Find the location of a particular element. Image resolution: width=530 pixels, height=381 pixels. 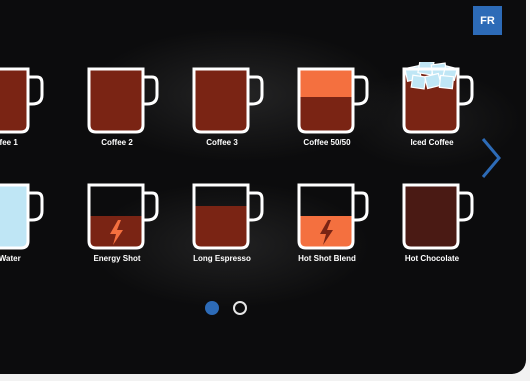

chevron-right-icon is located at coordinates (491, 158).